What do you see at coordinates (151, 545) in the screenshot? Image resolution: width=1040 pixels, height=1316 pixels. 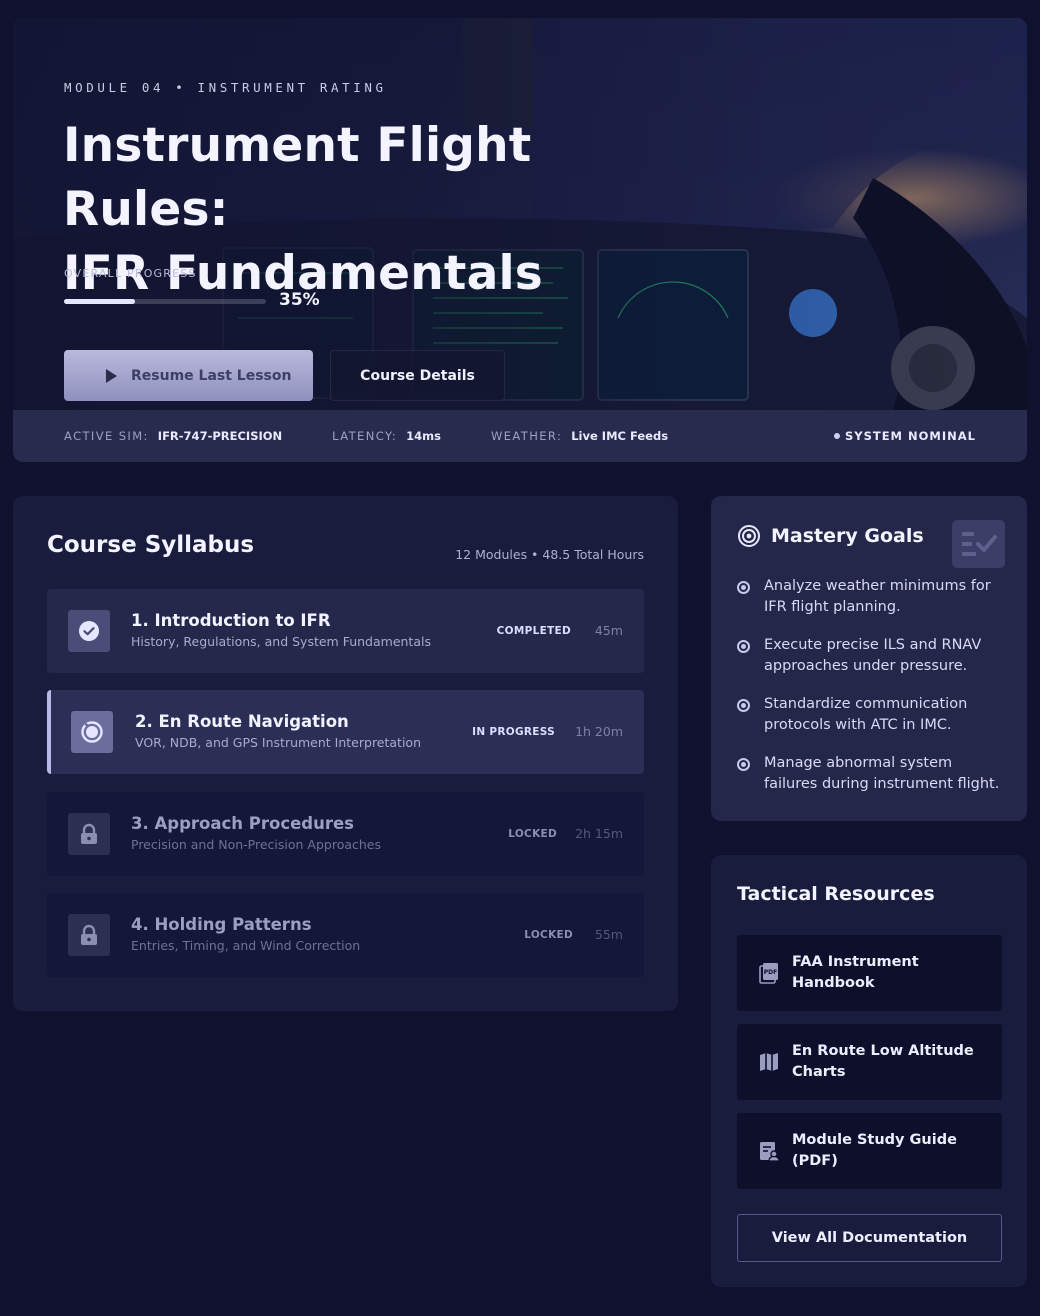 I see `syllabus-title: Course Syllabus` at bounding box center [151, 545].